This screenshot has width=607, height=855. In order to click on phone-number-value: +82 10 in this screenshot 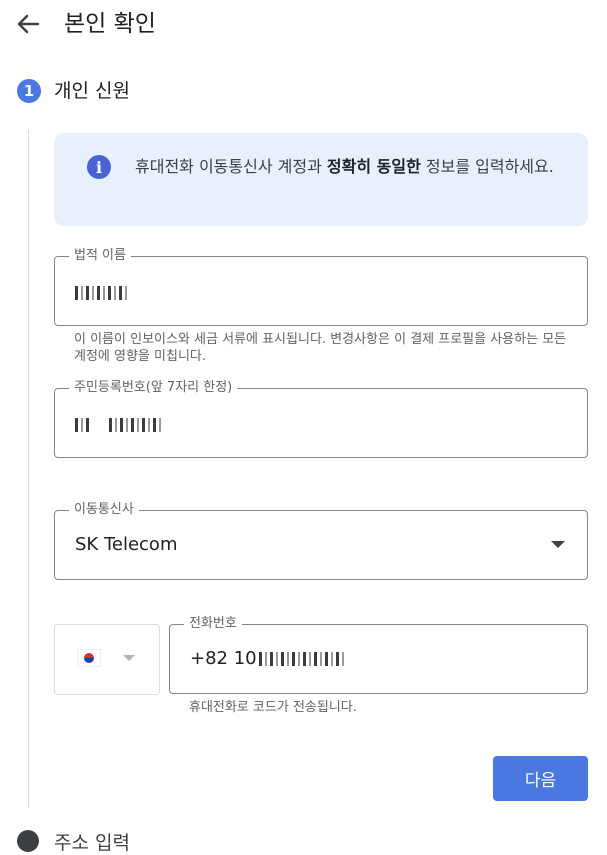, I will do `click(268, 658)`.